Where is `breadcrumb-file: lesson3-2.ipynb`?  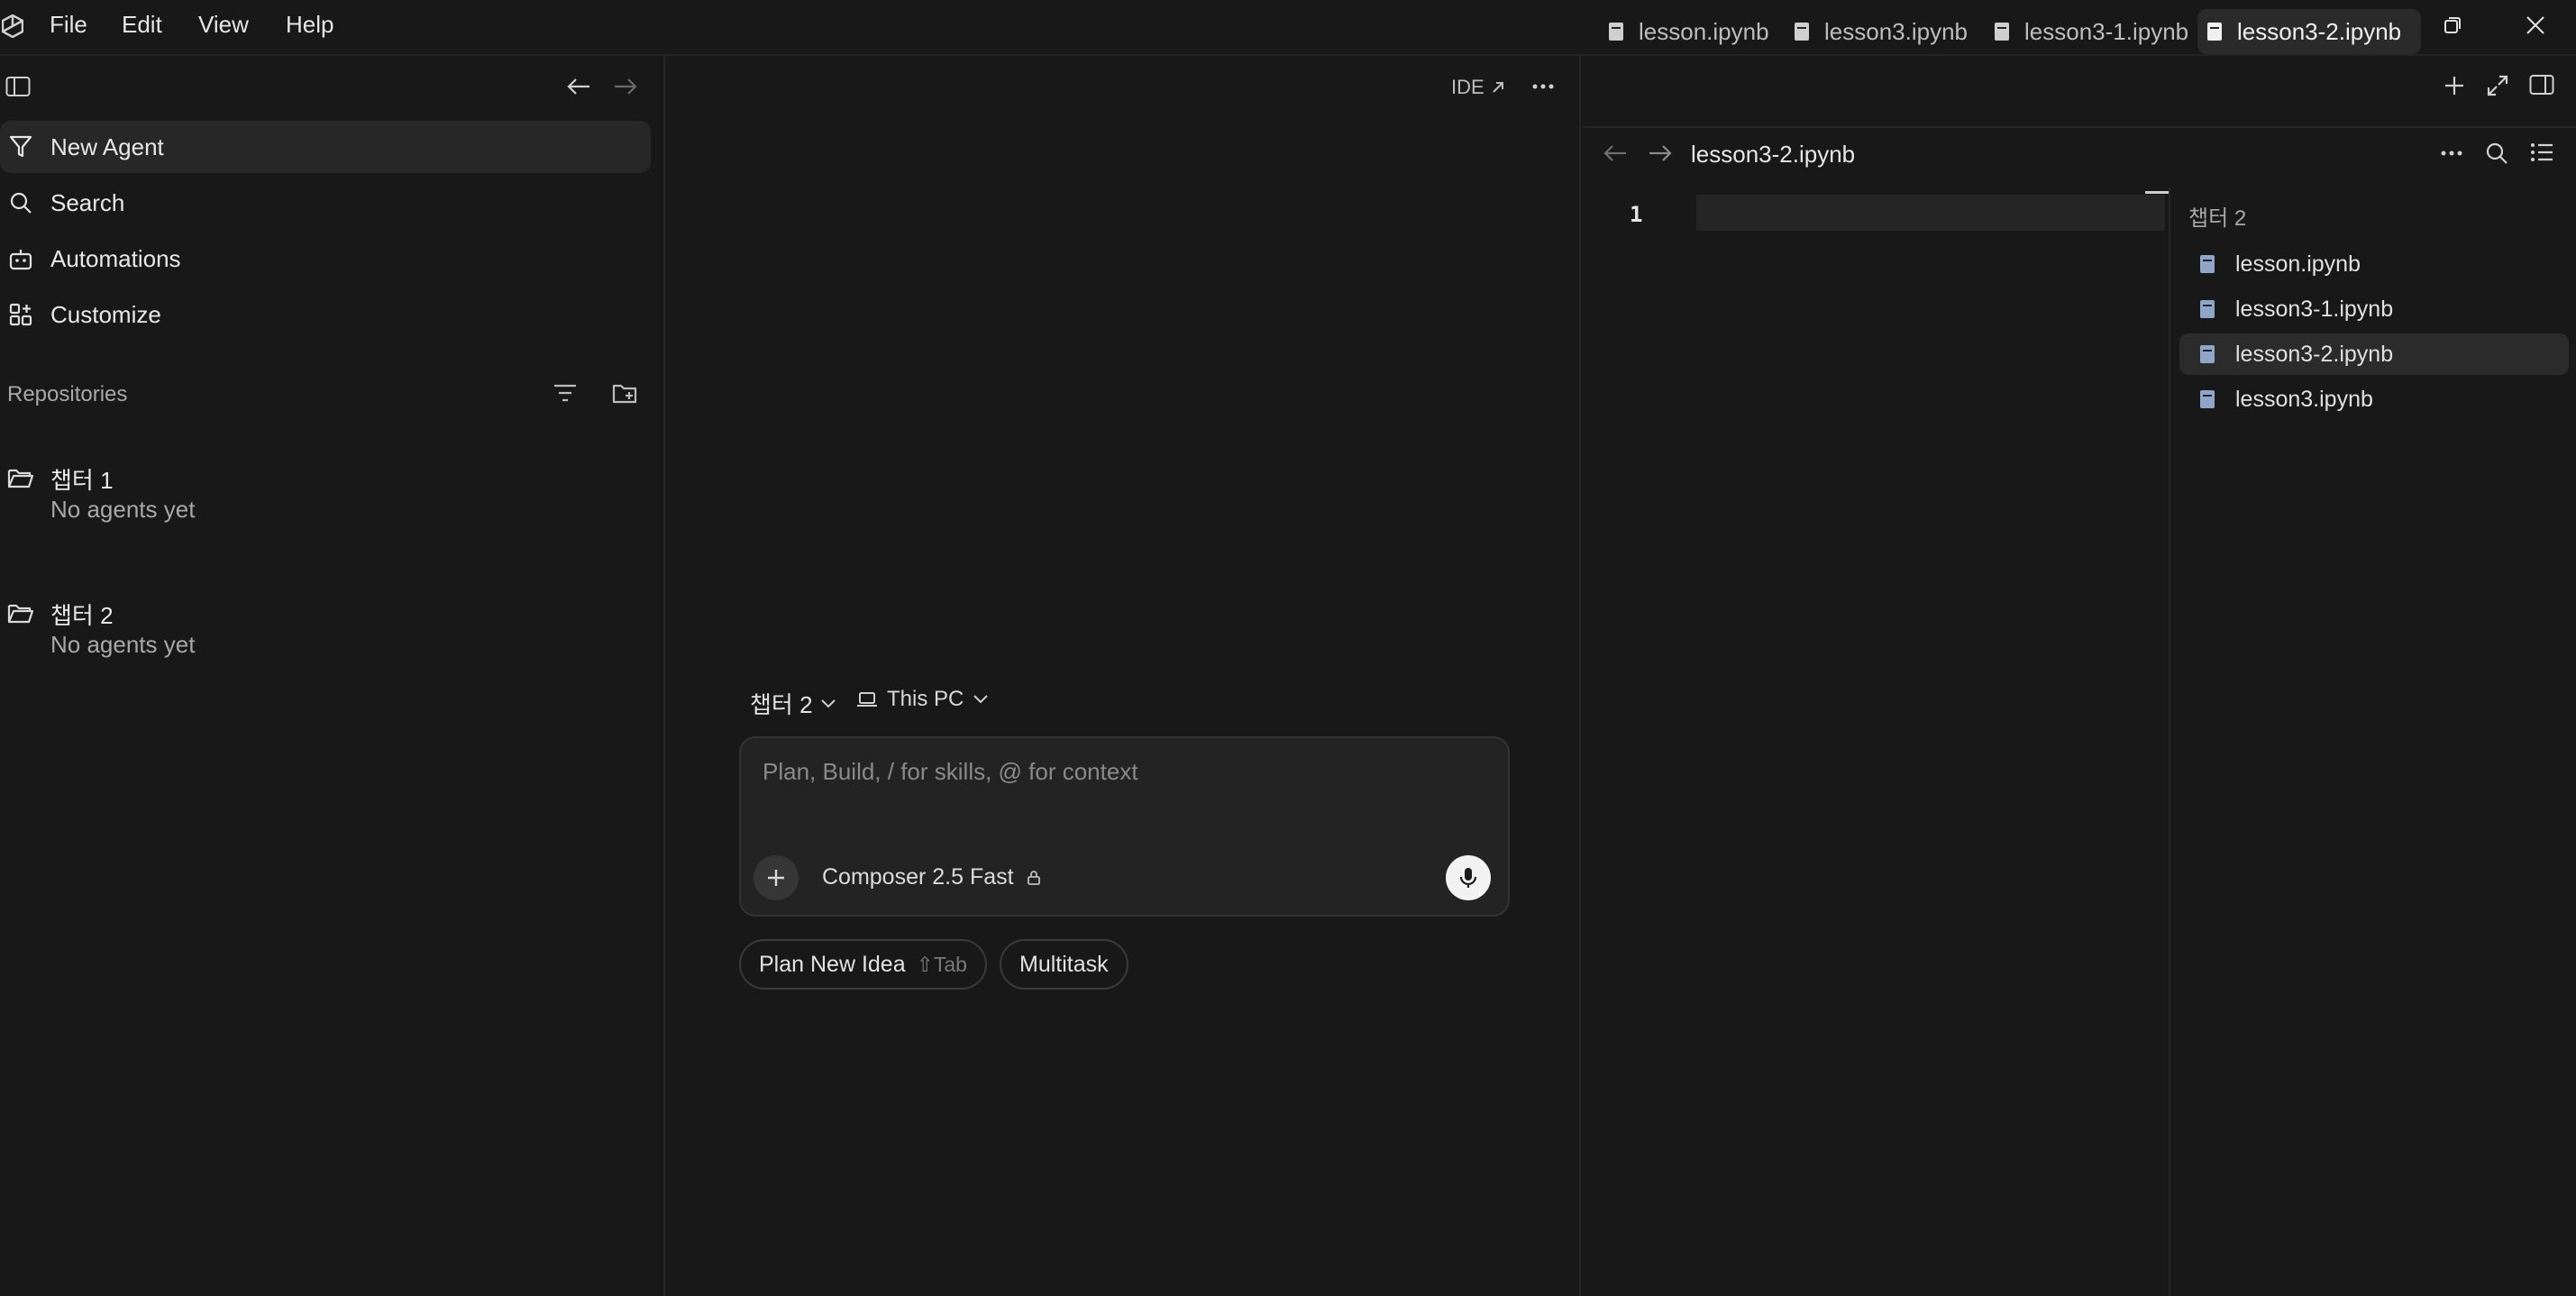
breadcrumb-file: lesson3-2.ipynb is located at coordinates (1773, 155).